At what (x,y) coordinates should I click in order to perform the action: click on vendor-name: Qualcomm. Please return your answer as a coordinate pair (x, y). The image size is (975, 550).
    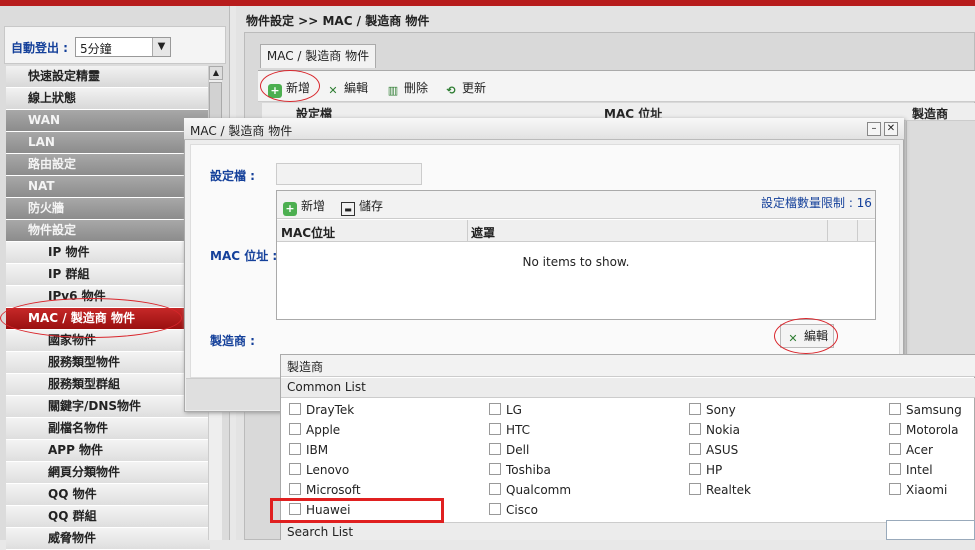
    Looking at the image, I should click on (539, 490).